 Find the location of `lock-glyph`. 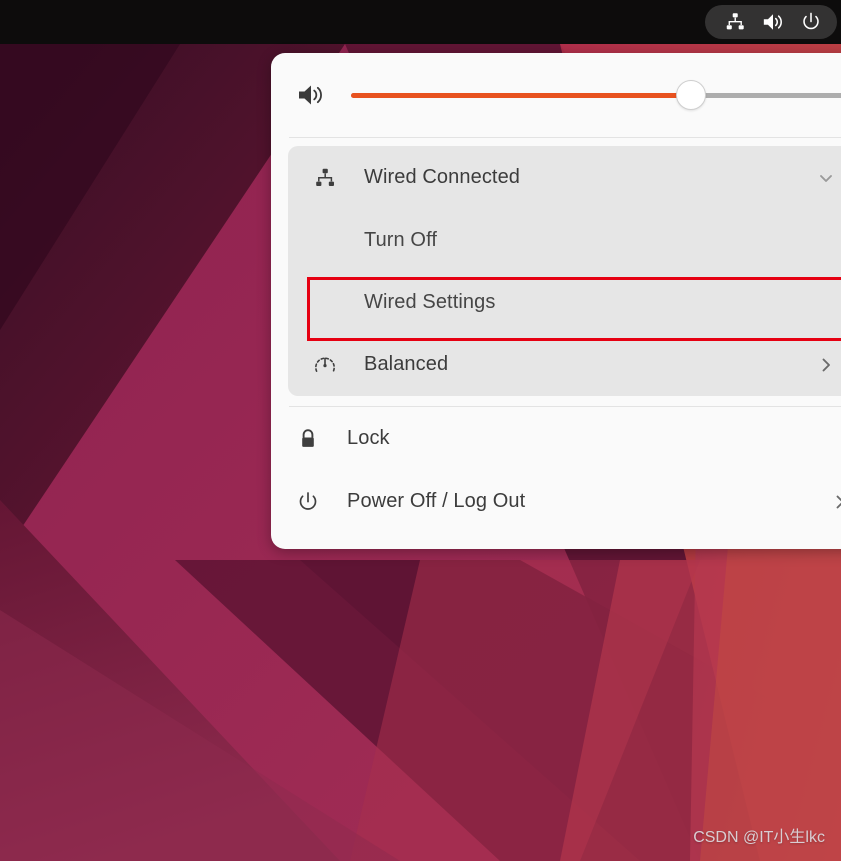

lock-glyph is located at coordinates (308, 437).